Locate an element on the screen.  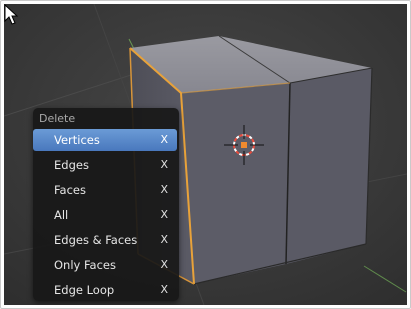
menu-item-label: Edges & Faces is located at coordinates (96, 240).